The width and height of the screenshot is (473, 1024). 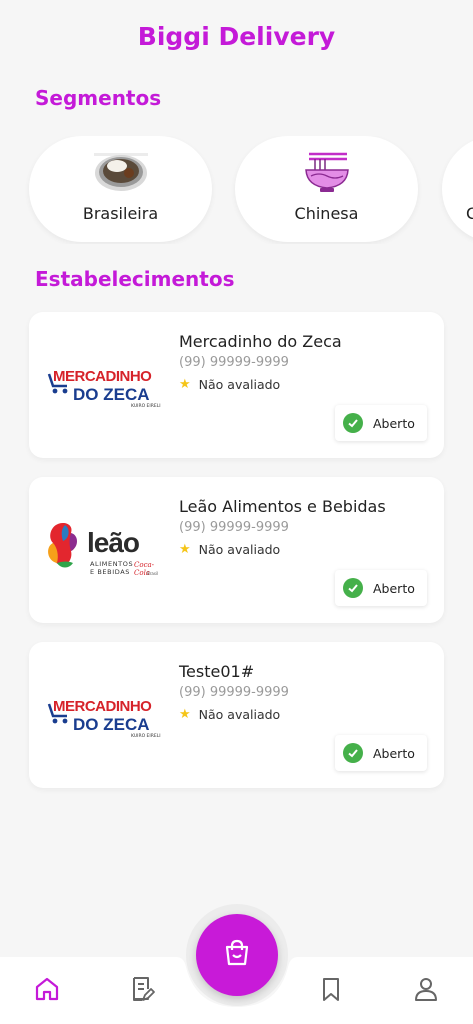 I want to click on segment-card-chinesa: Chinesa, so click(x=326, y=189).